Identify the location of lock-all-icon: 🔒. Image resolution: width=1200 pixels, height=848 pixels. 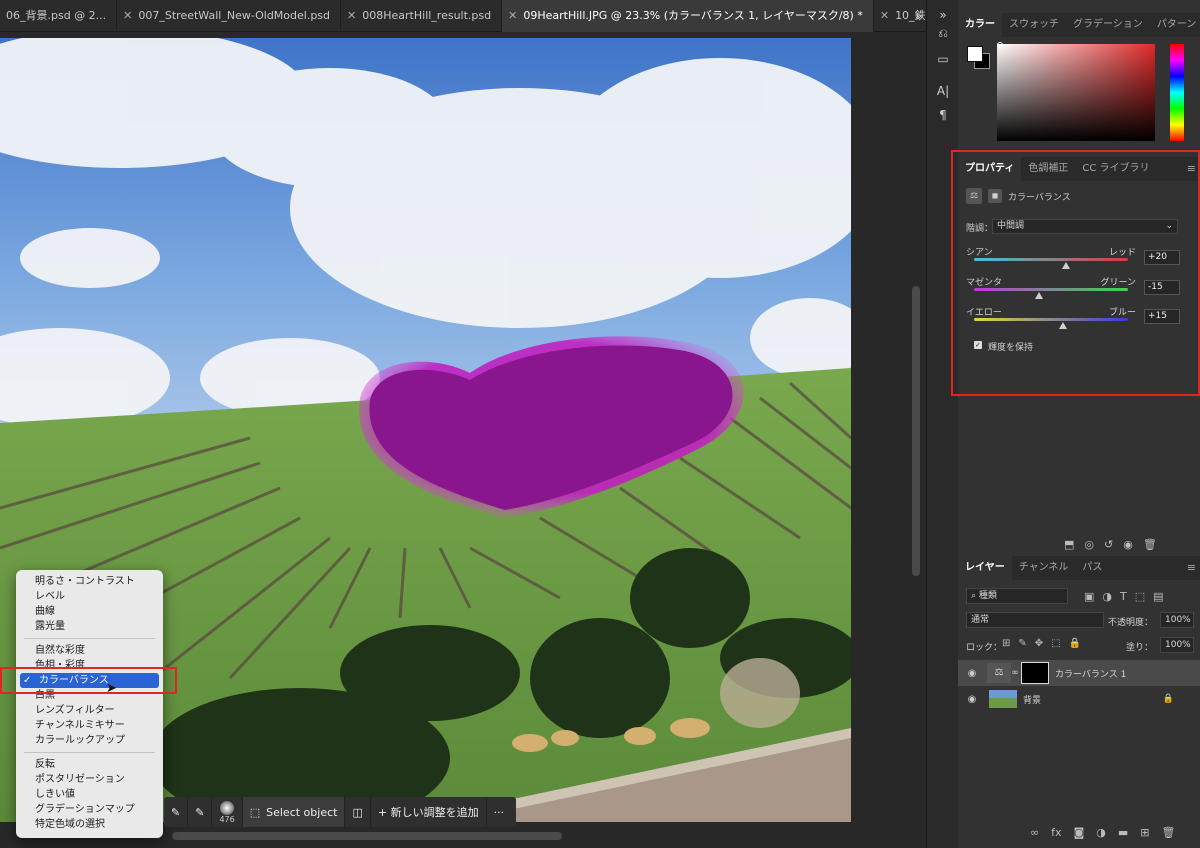
(1075, 643).